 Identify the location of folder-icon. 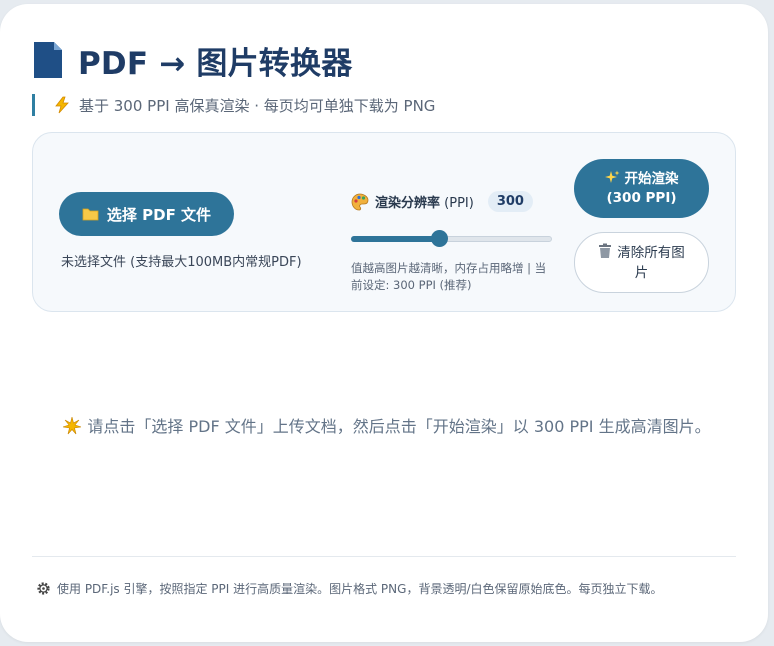
(90, 214).